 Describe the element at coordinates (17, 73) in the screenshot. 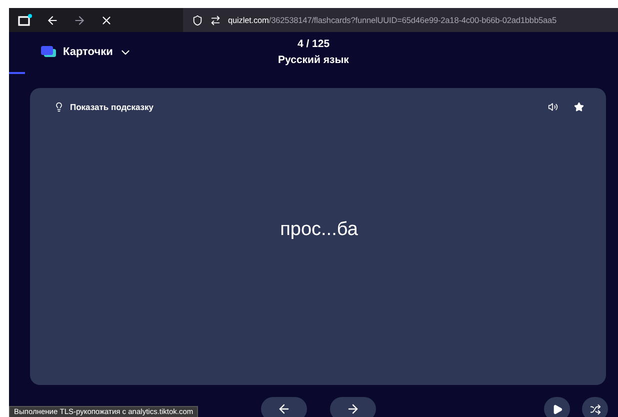

I see `tab-indicator` at that location.